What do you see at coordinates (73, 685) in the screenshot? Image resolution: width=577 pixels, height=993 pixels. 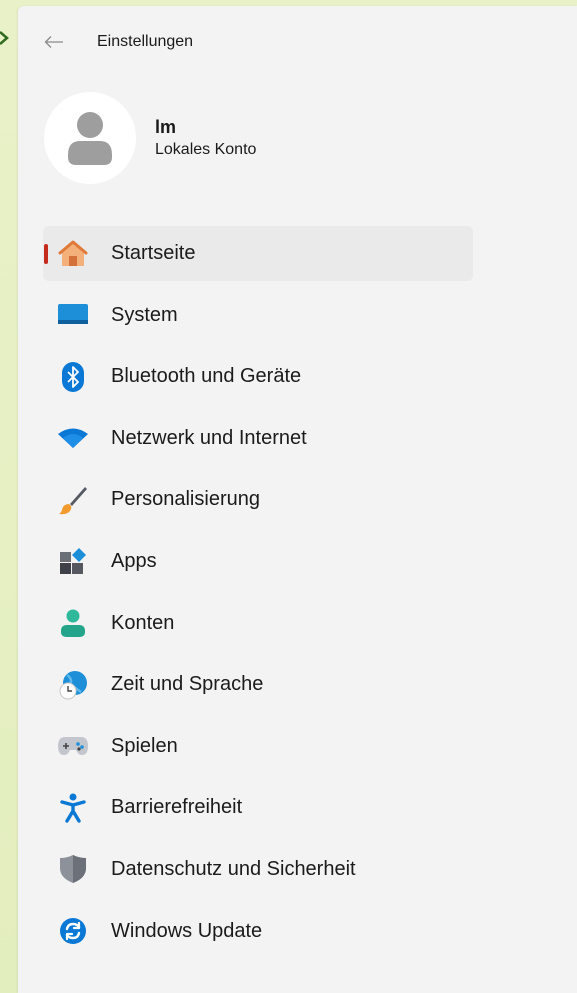 I see `time-language-icon` at bounding box center [73, 685].